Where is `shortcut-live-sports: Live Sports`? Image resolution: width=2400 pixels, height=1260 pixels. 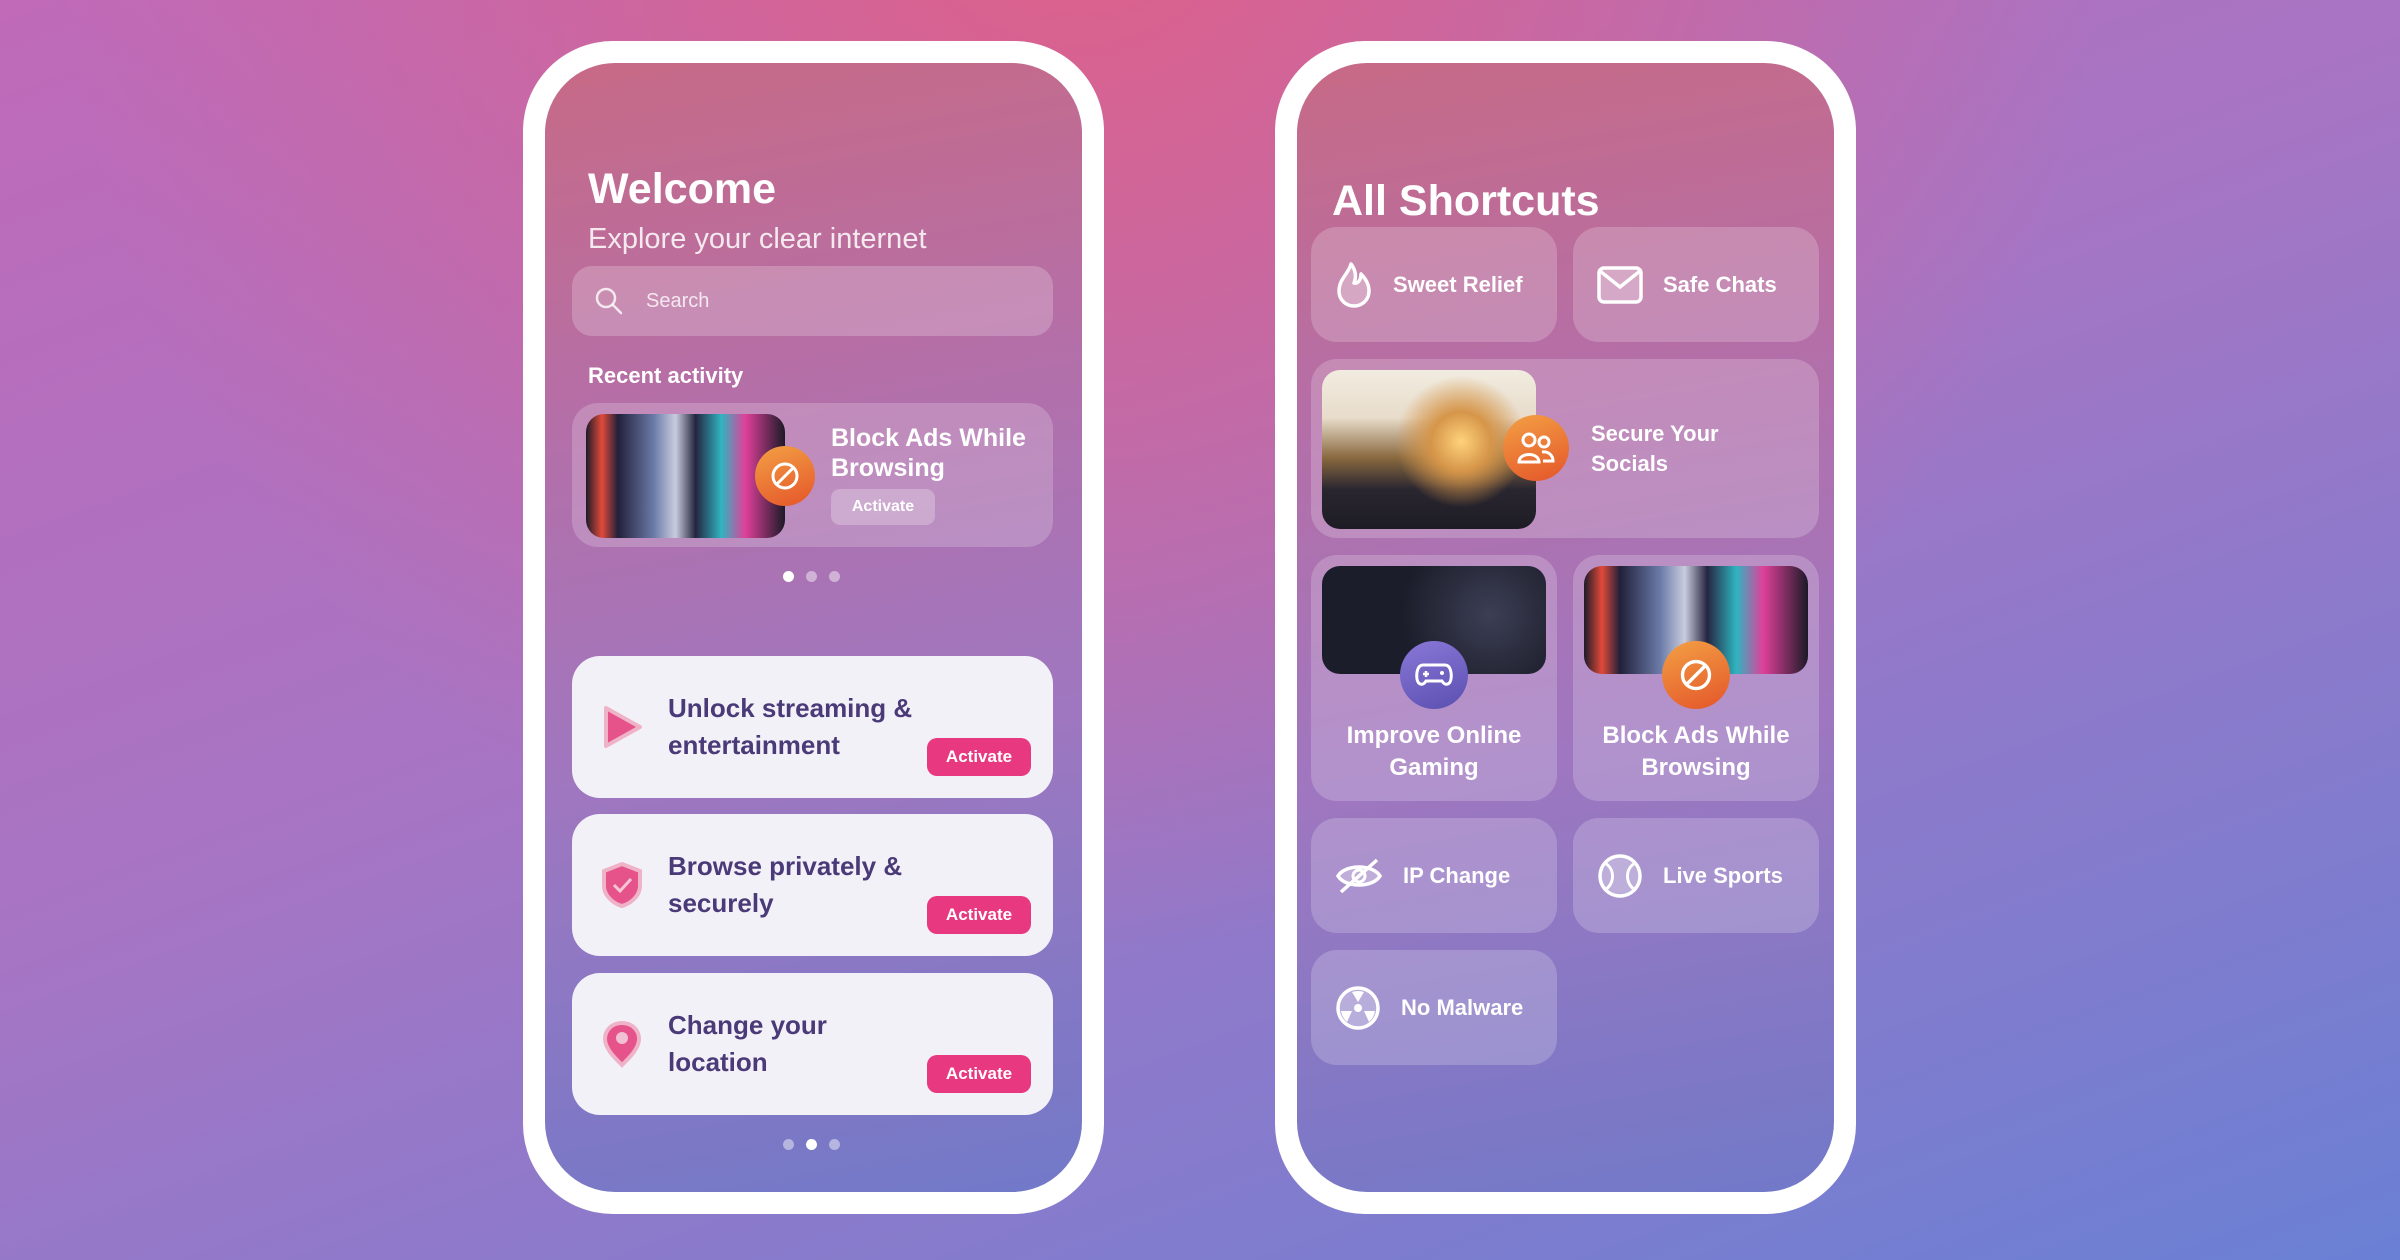
shortcut-live-sports: Live Sports is located at coordinates (1696, 875).